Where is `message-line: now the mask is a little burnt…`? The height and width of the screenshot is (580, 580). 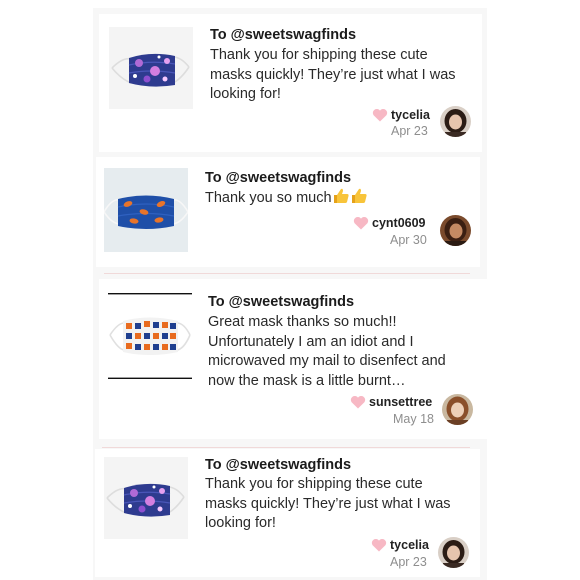
message-line: now the mask is a little burnt… is located at coordinates (307, 380).